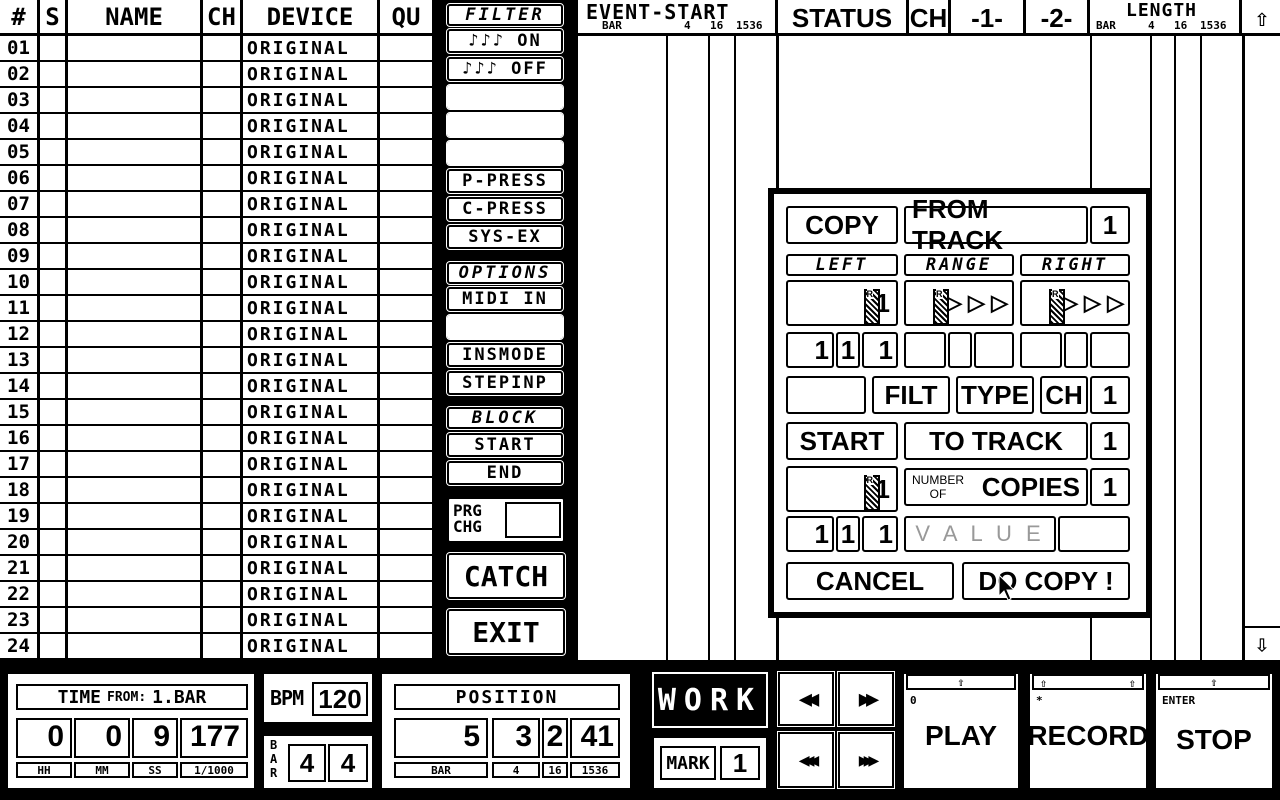  I want to click on track-row: 04 ORIGINAL, so click(216, 127).